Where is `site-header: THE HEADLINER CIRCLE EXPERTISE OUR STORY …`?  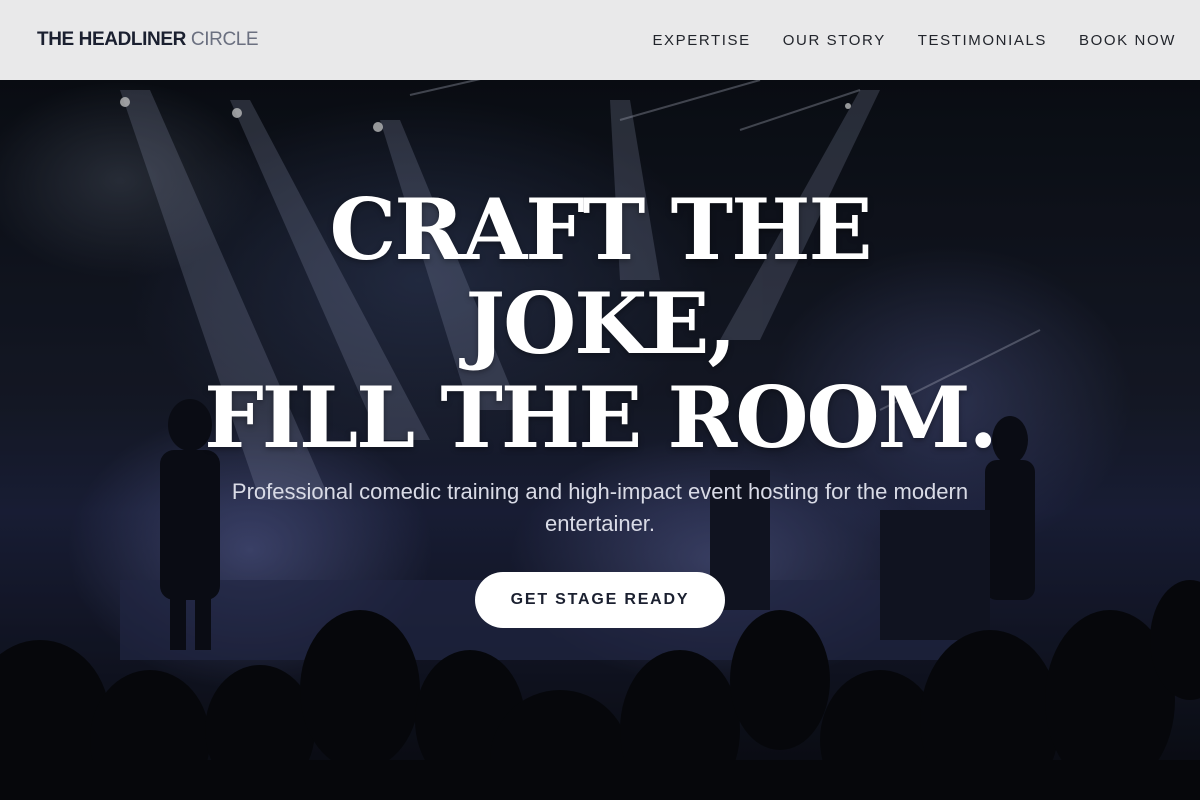 site-header: THE HEADLINER CIRCLE EXPERTISE OUR STORY … is located at coordinates (600, 40).